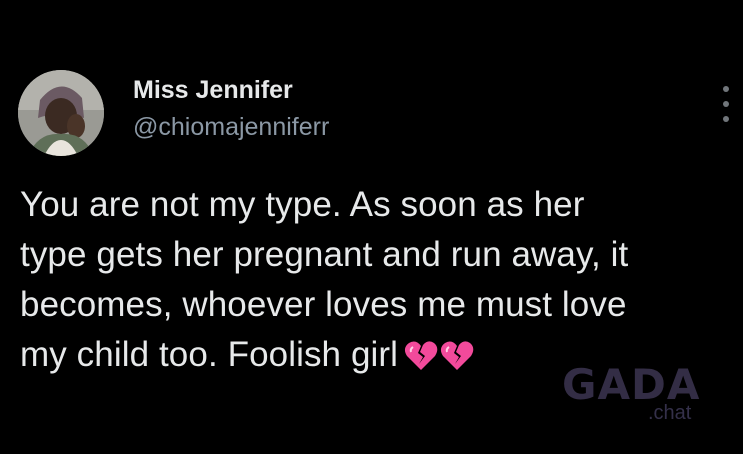  I want to click on avatar-image, so click(61, 113).